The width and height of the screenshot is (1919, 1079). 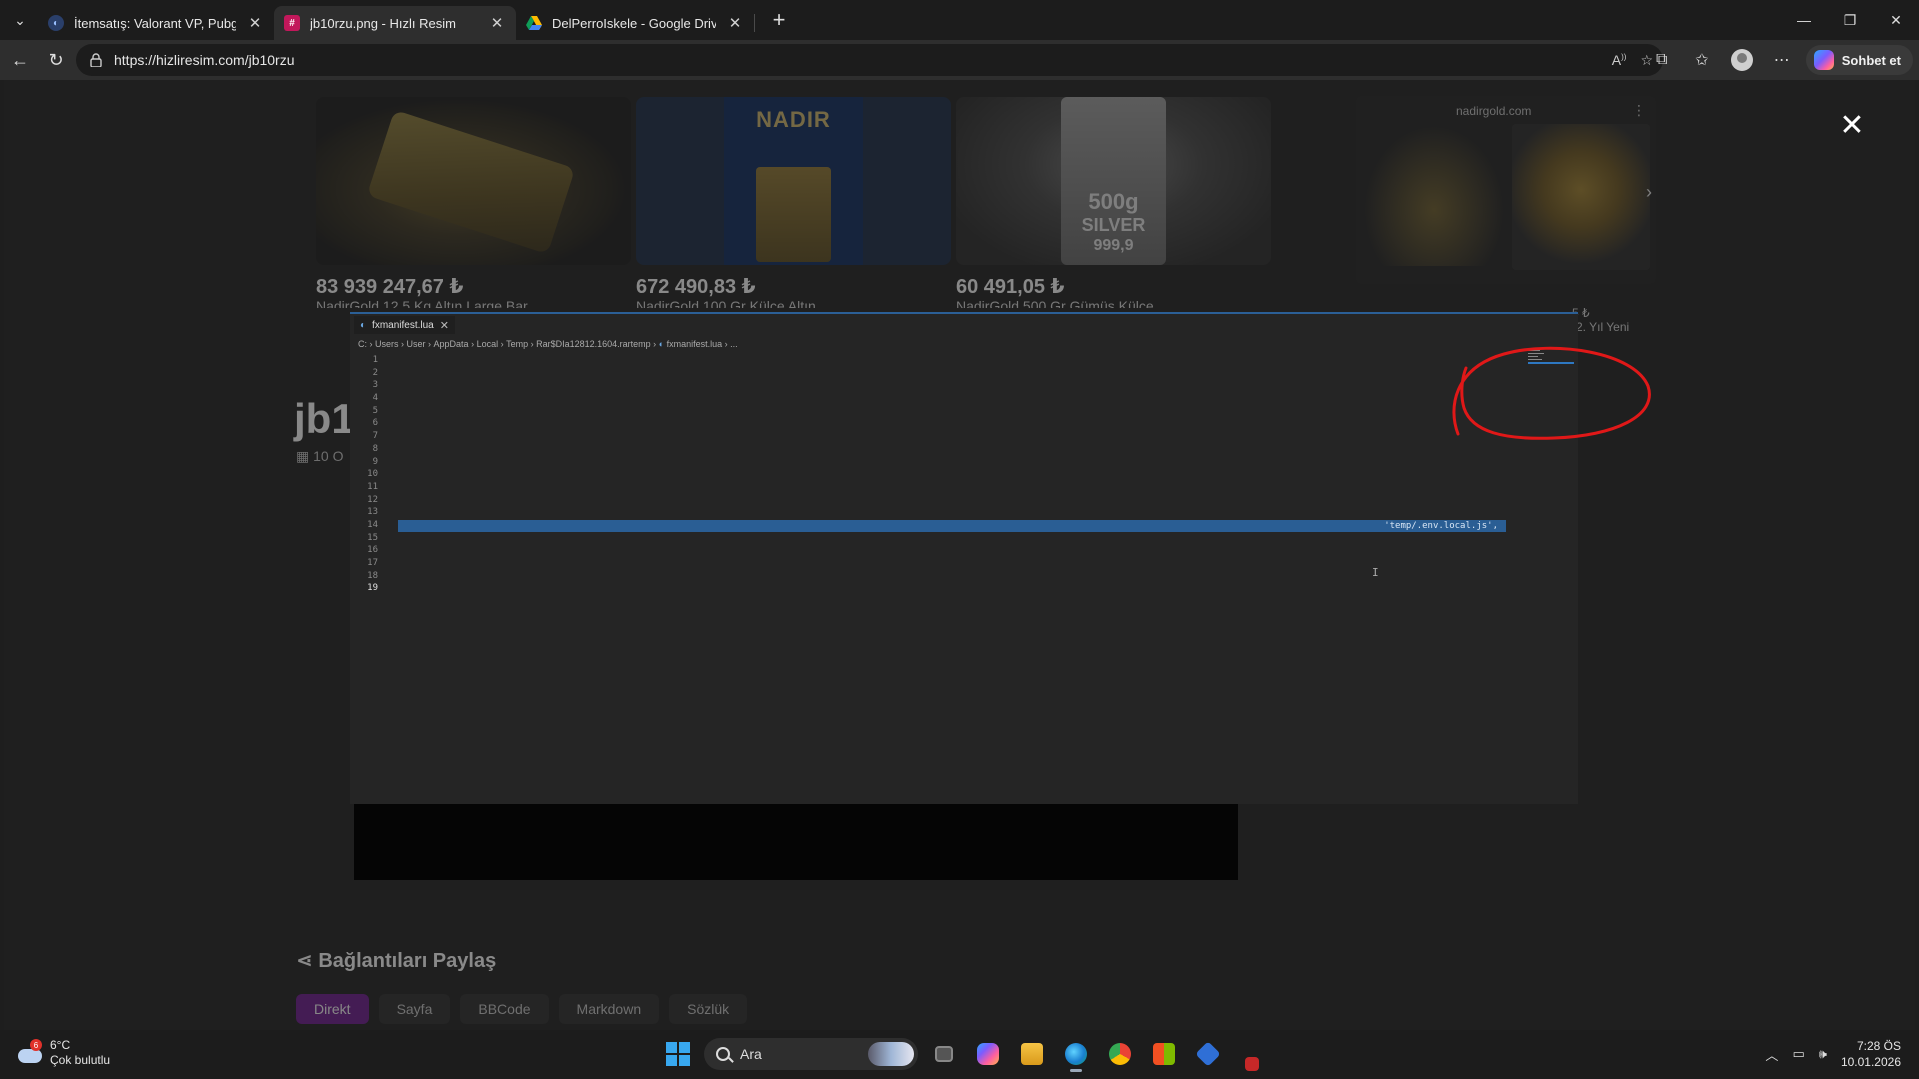 I want to click on restore-icon: ❐, so click(x=1850, y=20).